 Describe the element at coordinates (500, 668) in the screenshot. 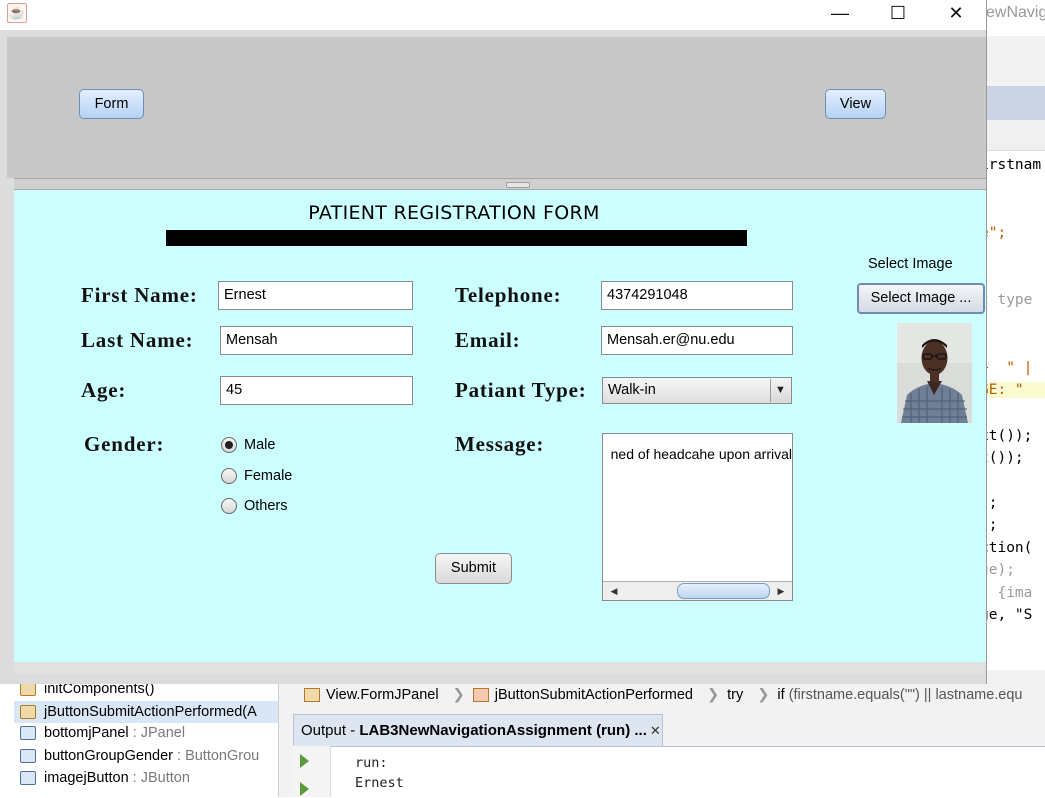

I see `form-bottom-border` at that location.